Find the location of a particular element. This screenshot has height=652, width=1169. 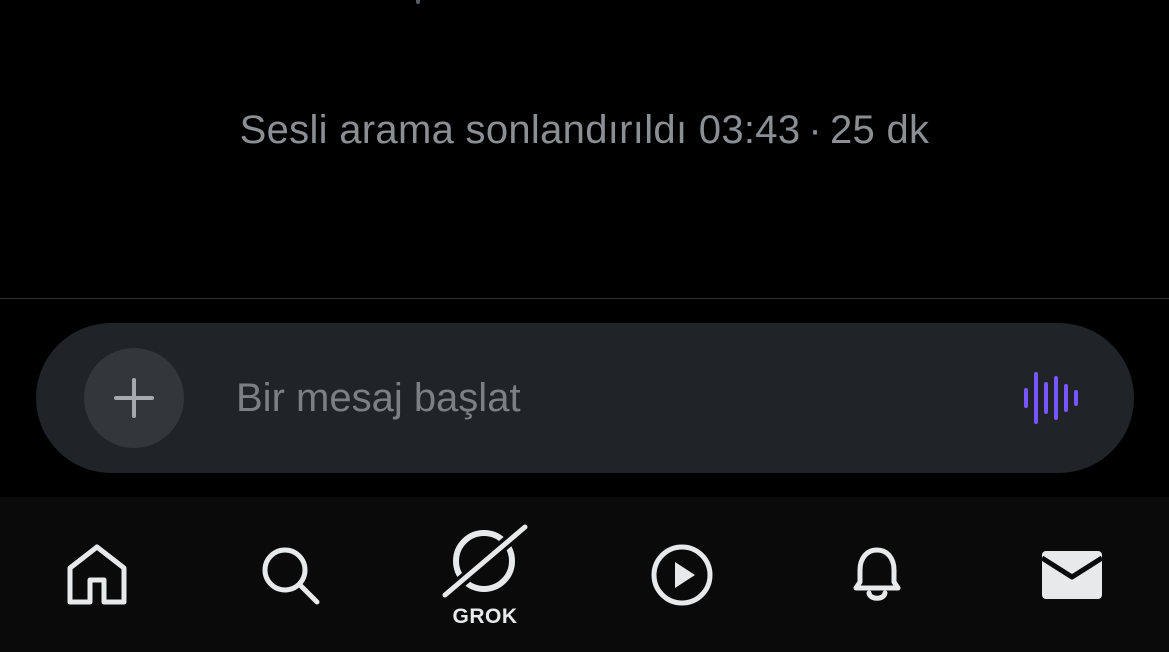

nav-messages is located at coordinates (1072, 574).